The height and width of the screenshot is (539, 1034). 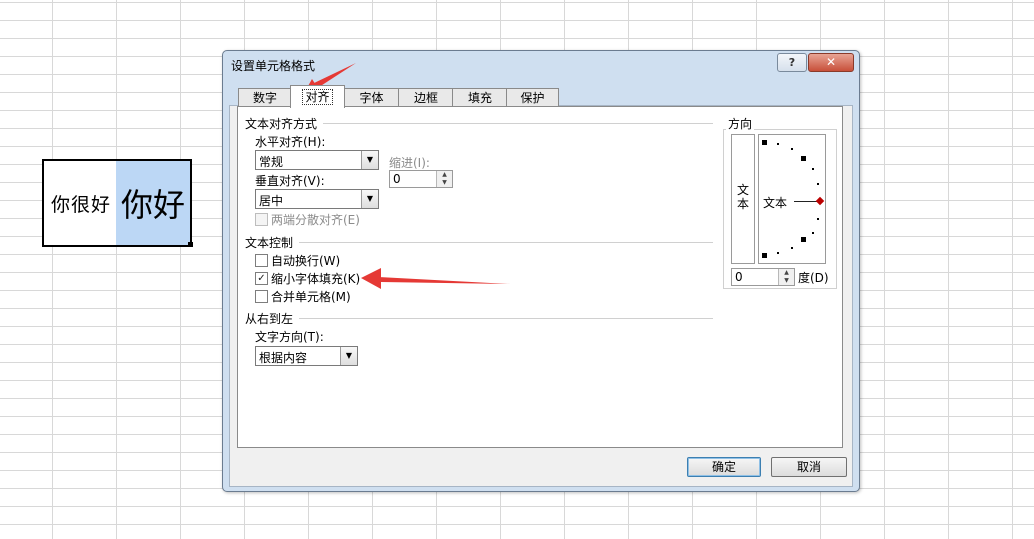 I want to click on indent-spinner: 0 ▲ ▼, so click(x=421, y=179).